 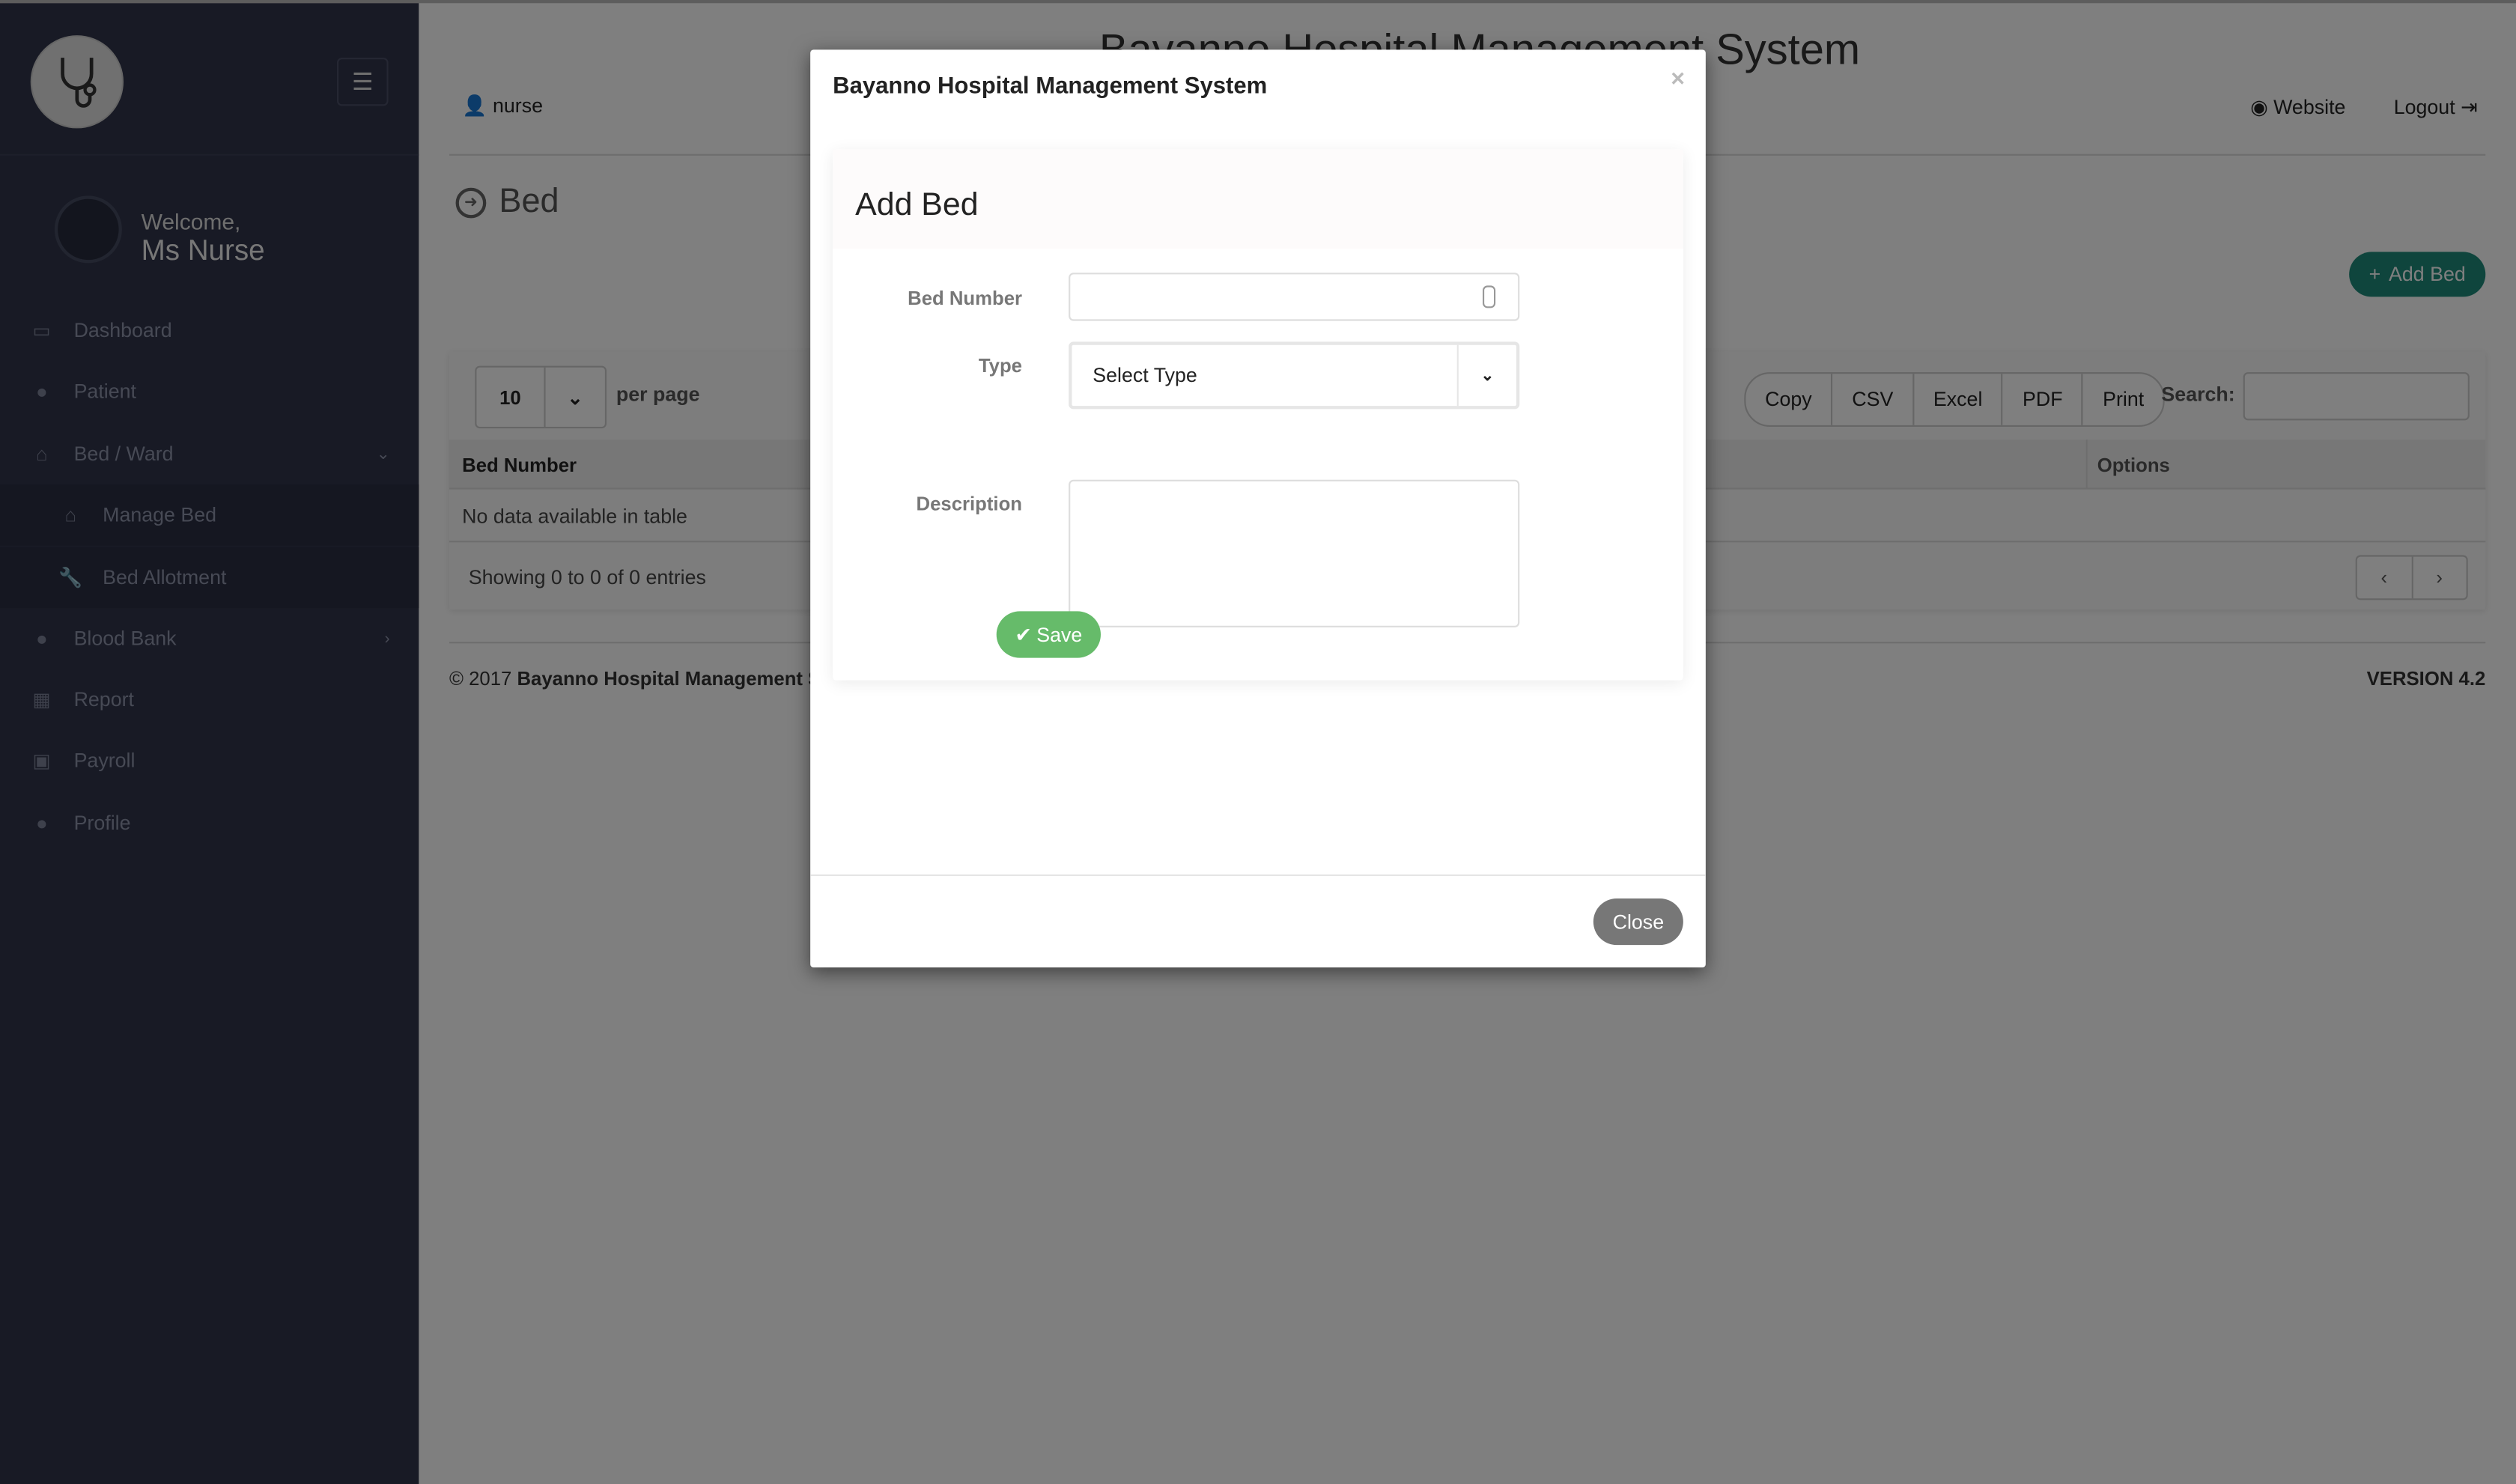 I want to click on bed-number-input, so click(x=1294, y=297).